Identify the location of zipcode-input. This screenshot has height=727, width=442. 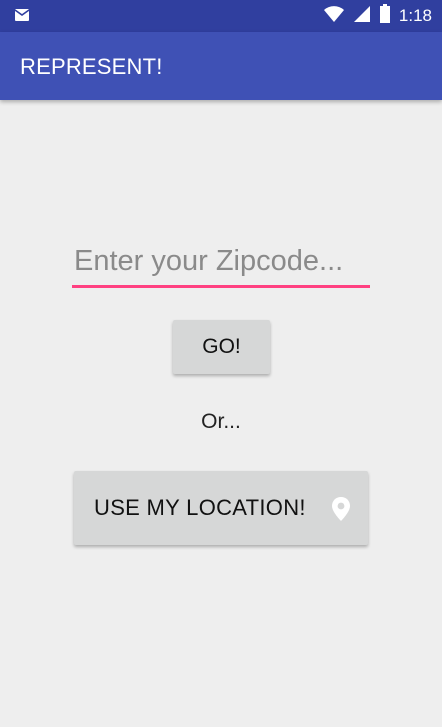
(221, 265).